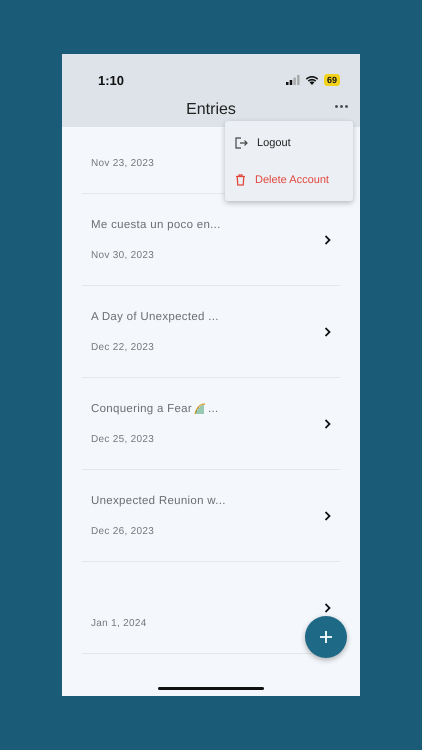 Image resolution: width=422 pixels, height=750 pixels. What do you see at coordinates (311, 80) in the screenshot?
I see `wifi-icon` at bounding box center [311, 80].